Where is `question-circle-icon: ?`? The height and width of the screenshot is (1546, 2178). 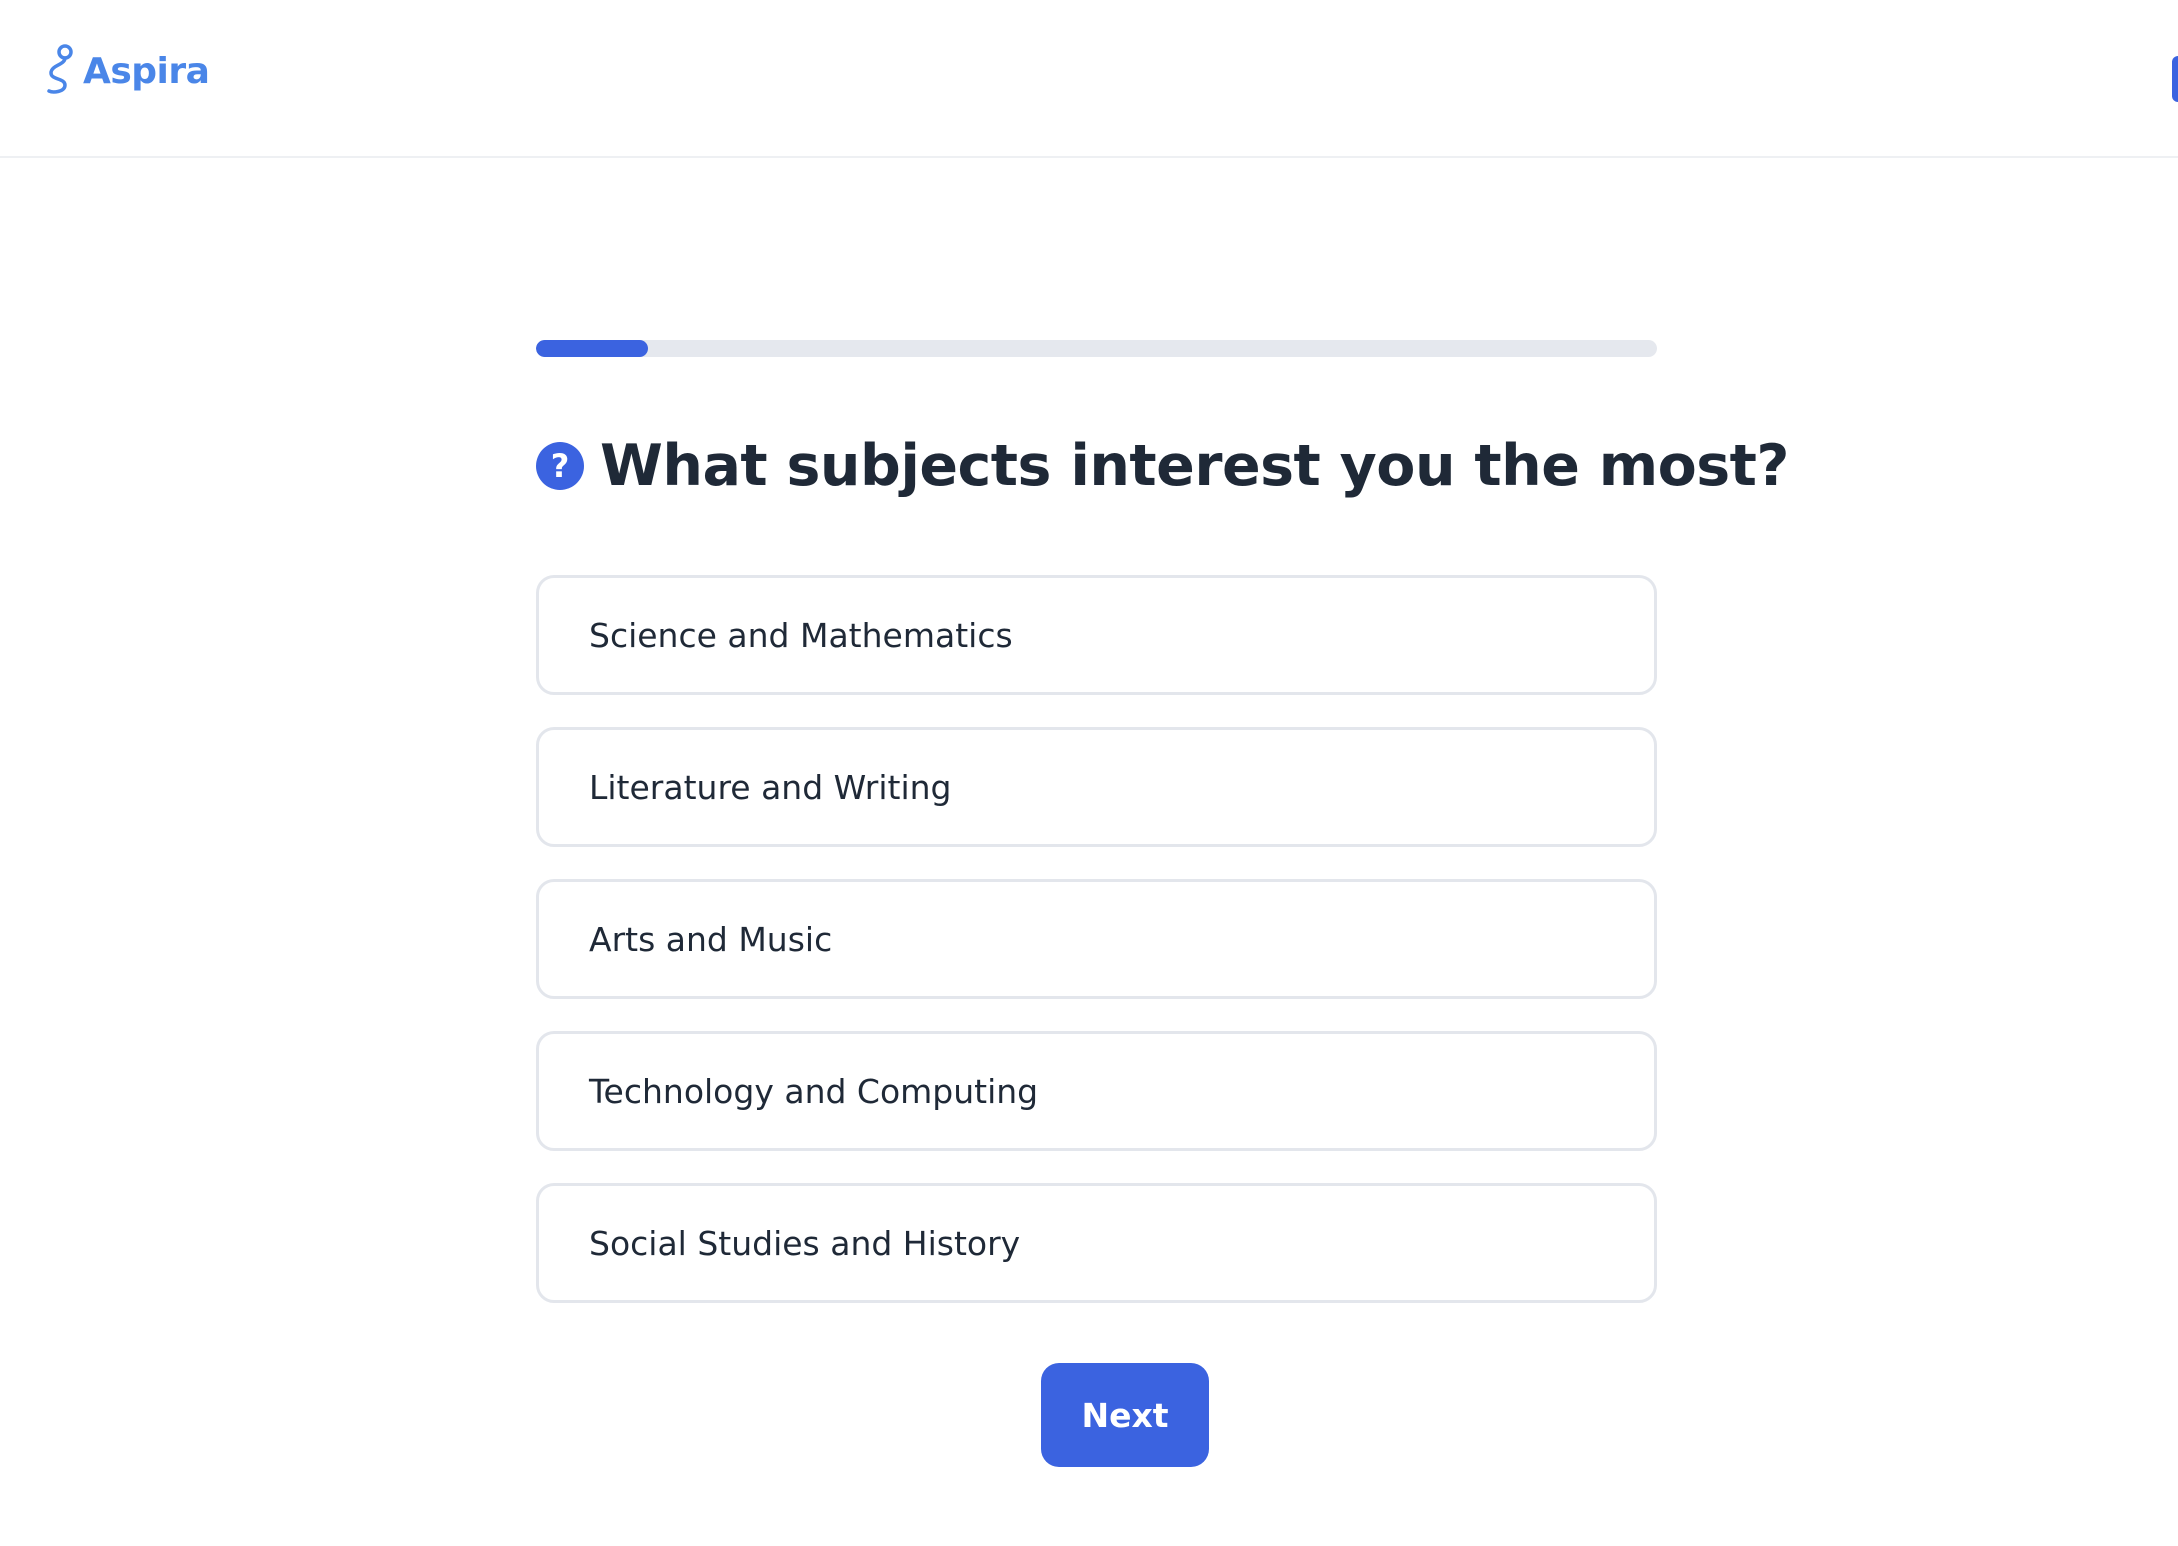
question-circle-icon: ? is located at coordinates (560, 466).